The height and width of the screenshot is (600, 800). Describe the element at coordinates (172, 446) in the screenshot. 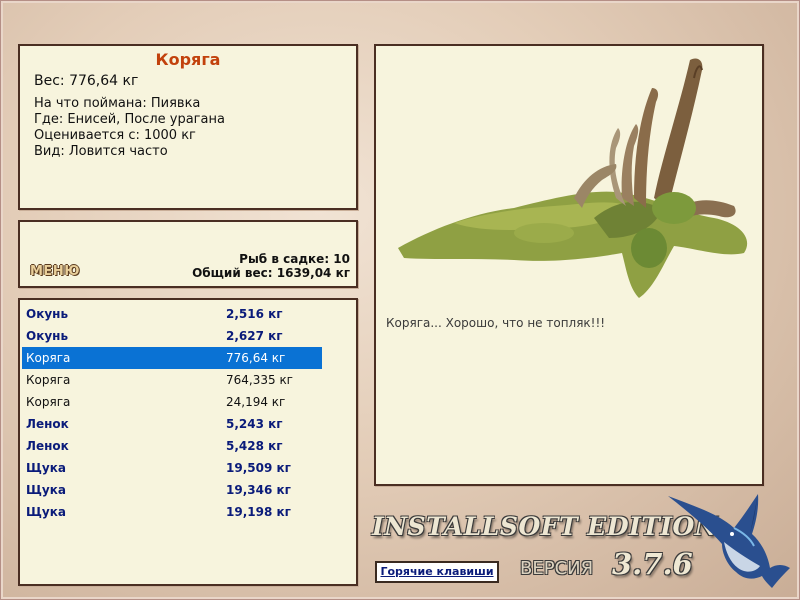

I see `catch-list-row: Ленок 5,428 кг` at that location.